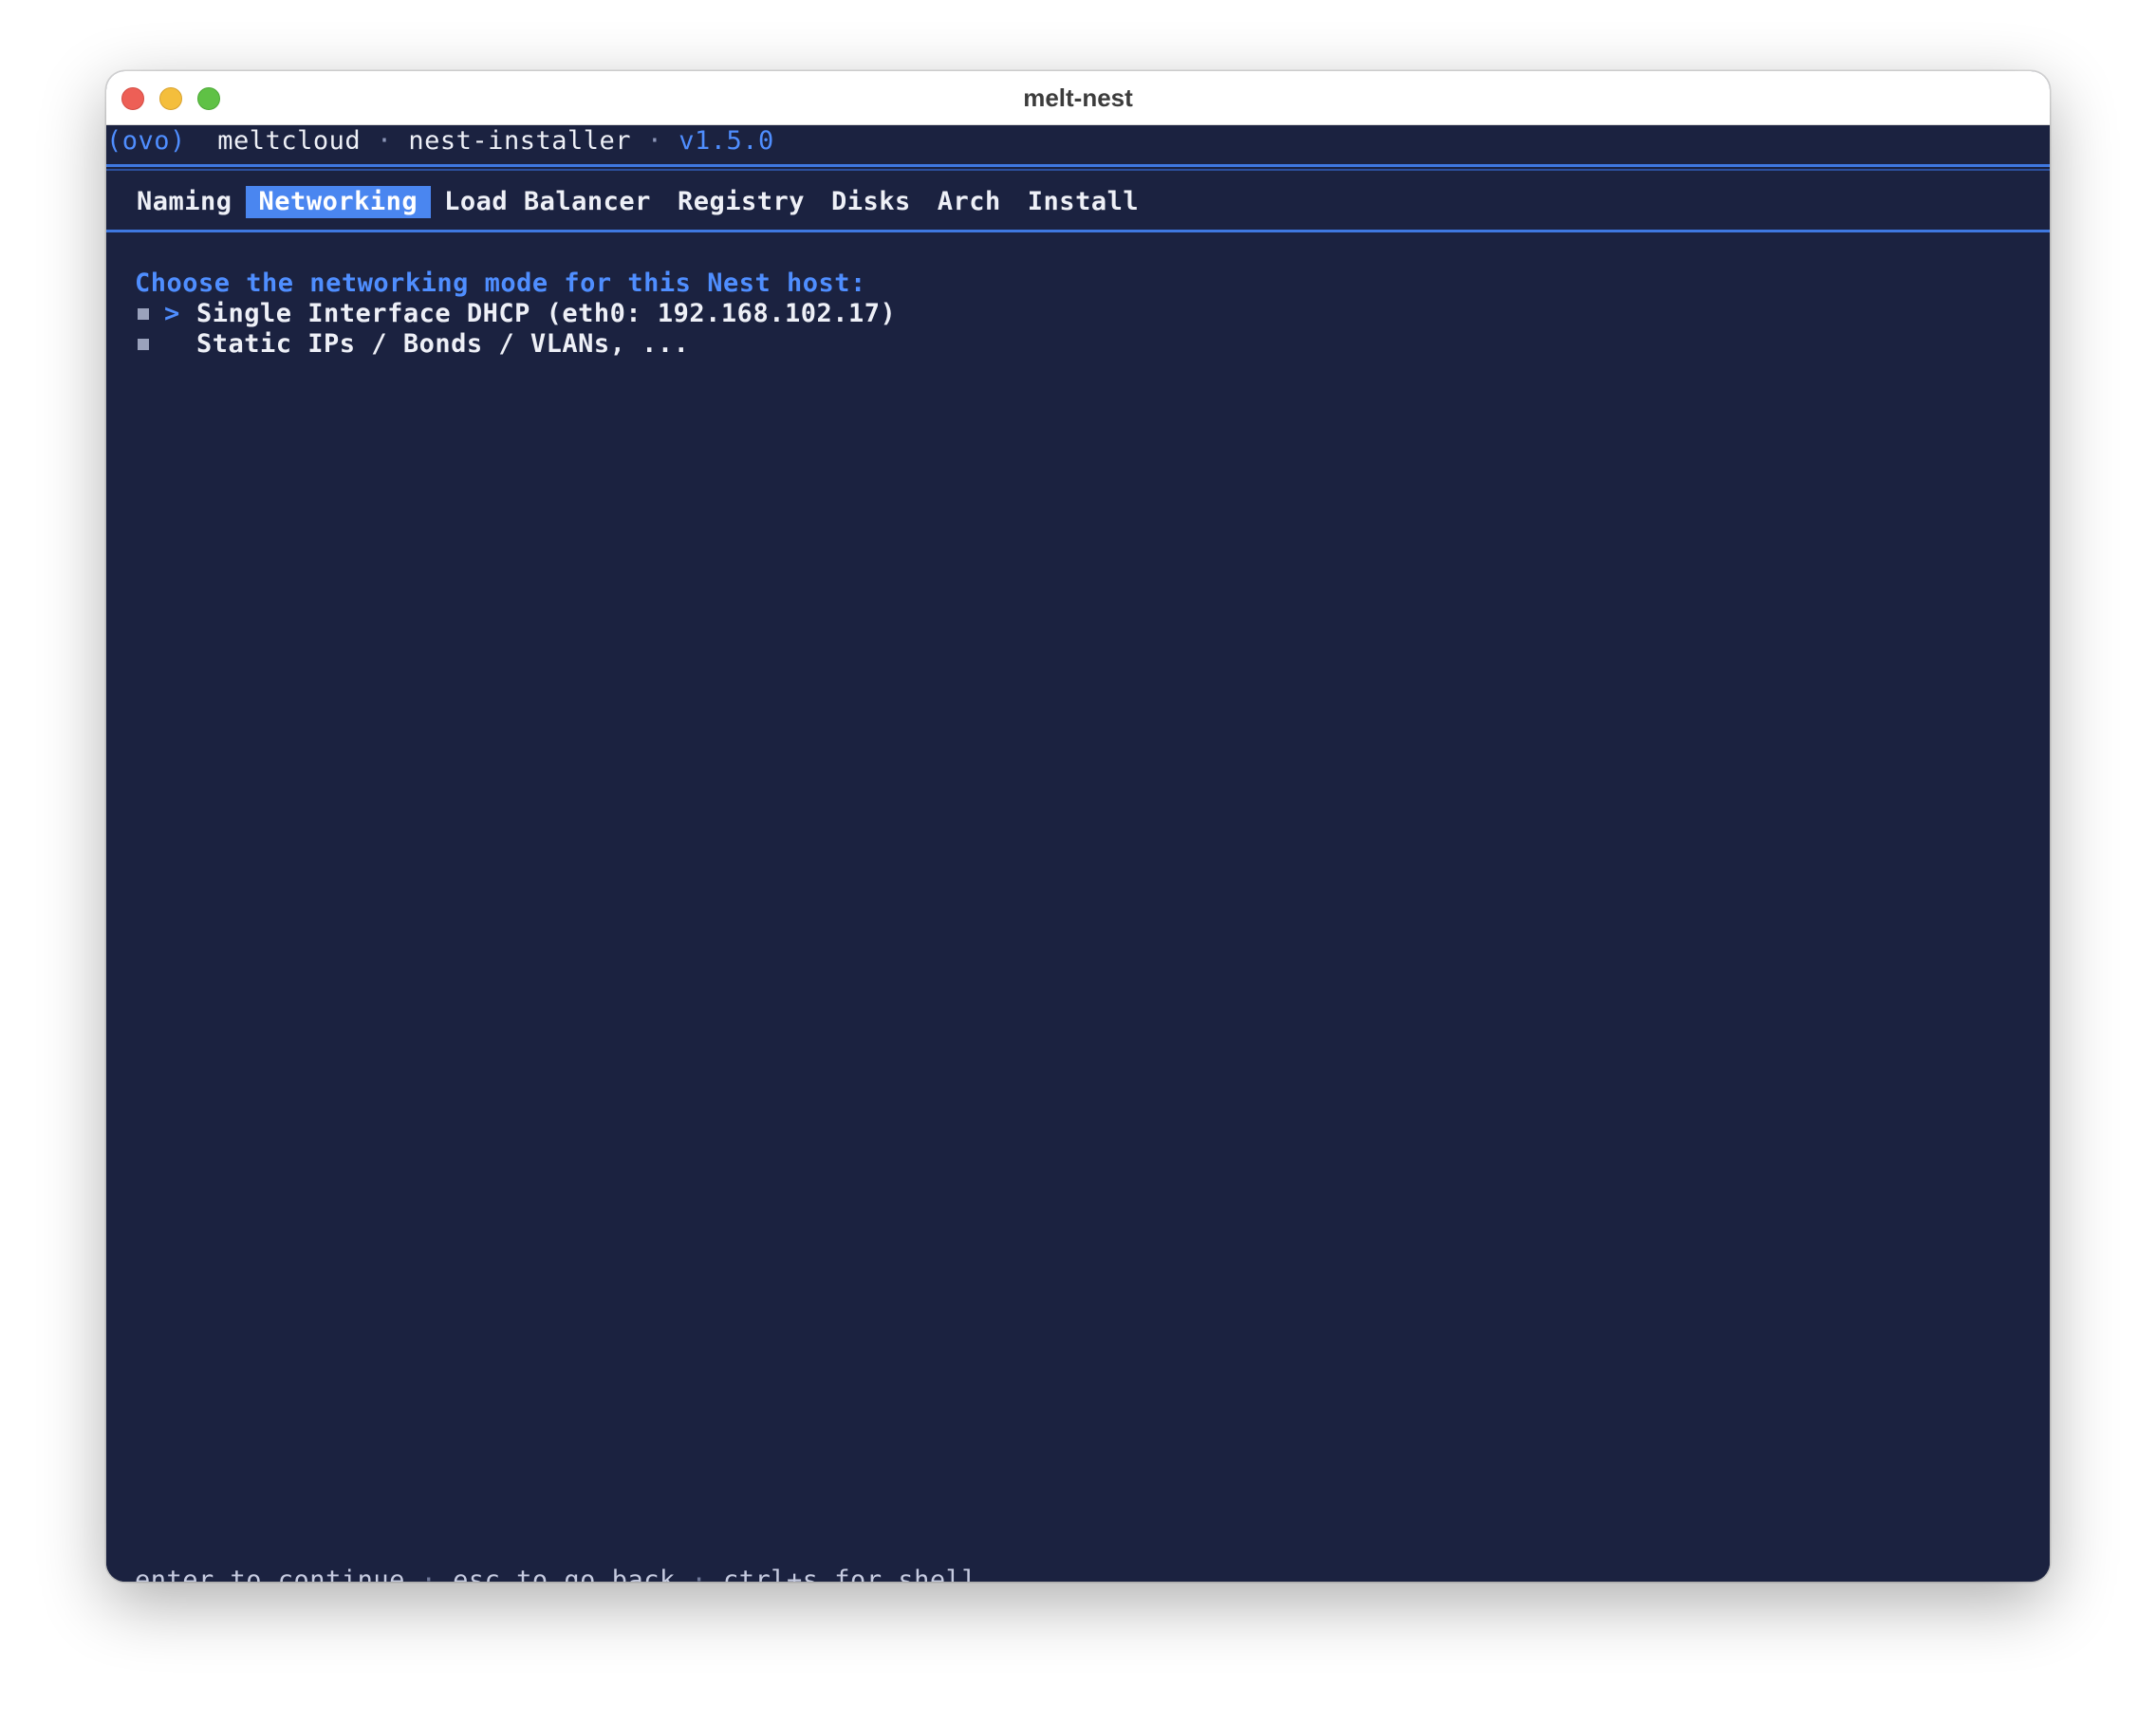 The height and width of the screenshot is (1723, 2156). Describe the element at coordinates (146, 141) in the screenshot. I see `app-logo: (ovo)` at that location.